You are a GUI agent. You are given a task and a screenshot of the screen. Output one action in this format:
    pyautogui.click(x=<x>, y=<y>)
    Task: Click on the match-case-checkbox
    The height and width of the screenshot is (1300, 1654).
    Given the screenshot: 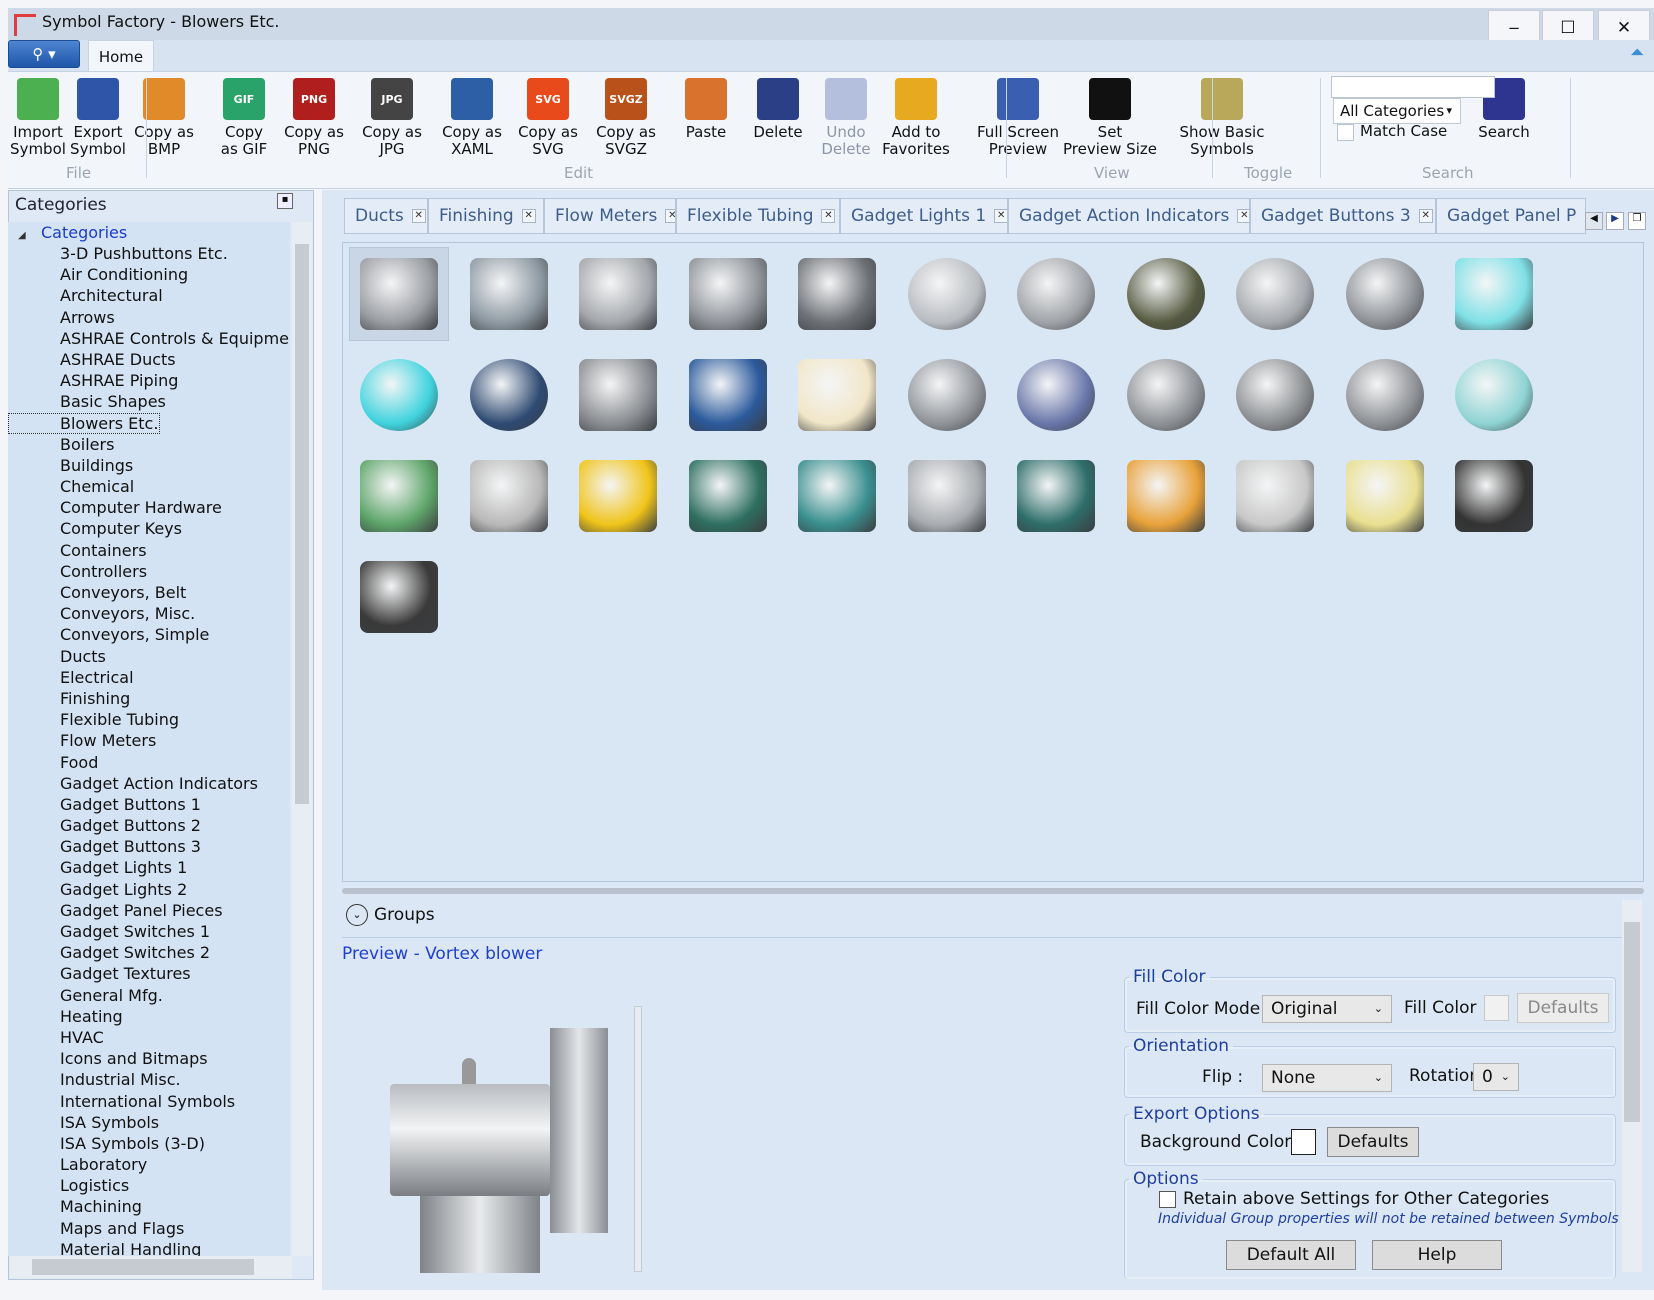 What is the action you would take?
    pyautogui.click(x=1345, y=132)
    